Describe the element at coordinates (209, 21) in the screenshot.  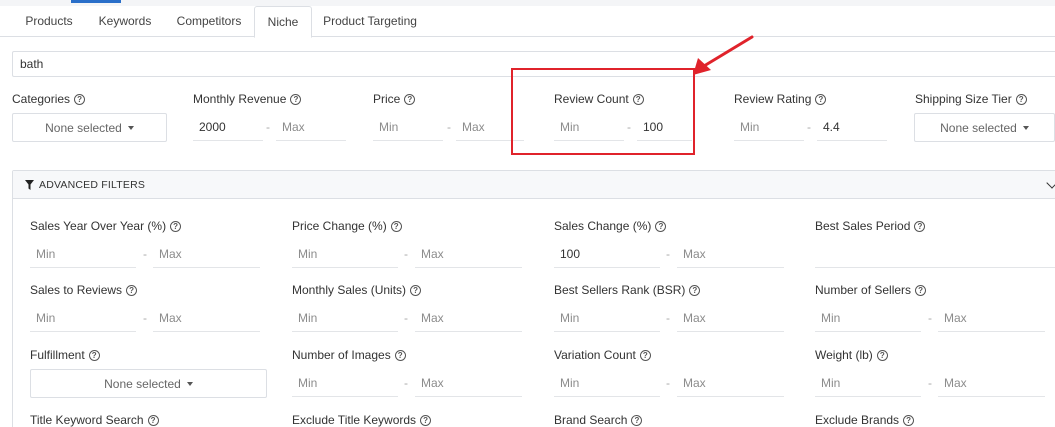
I see `tab-competitors: Competitors` at that location.